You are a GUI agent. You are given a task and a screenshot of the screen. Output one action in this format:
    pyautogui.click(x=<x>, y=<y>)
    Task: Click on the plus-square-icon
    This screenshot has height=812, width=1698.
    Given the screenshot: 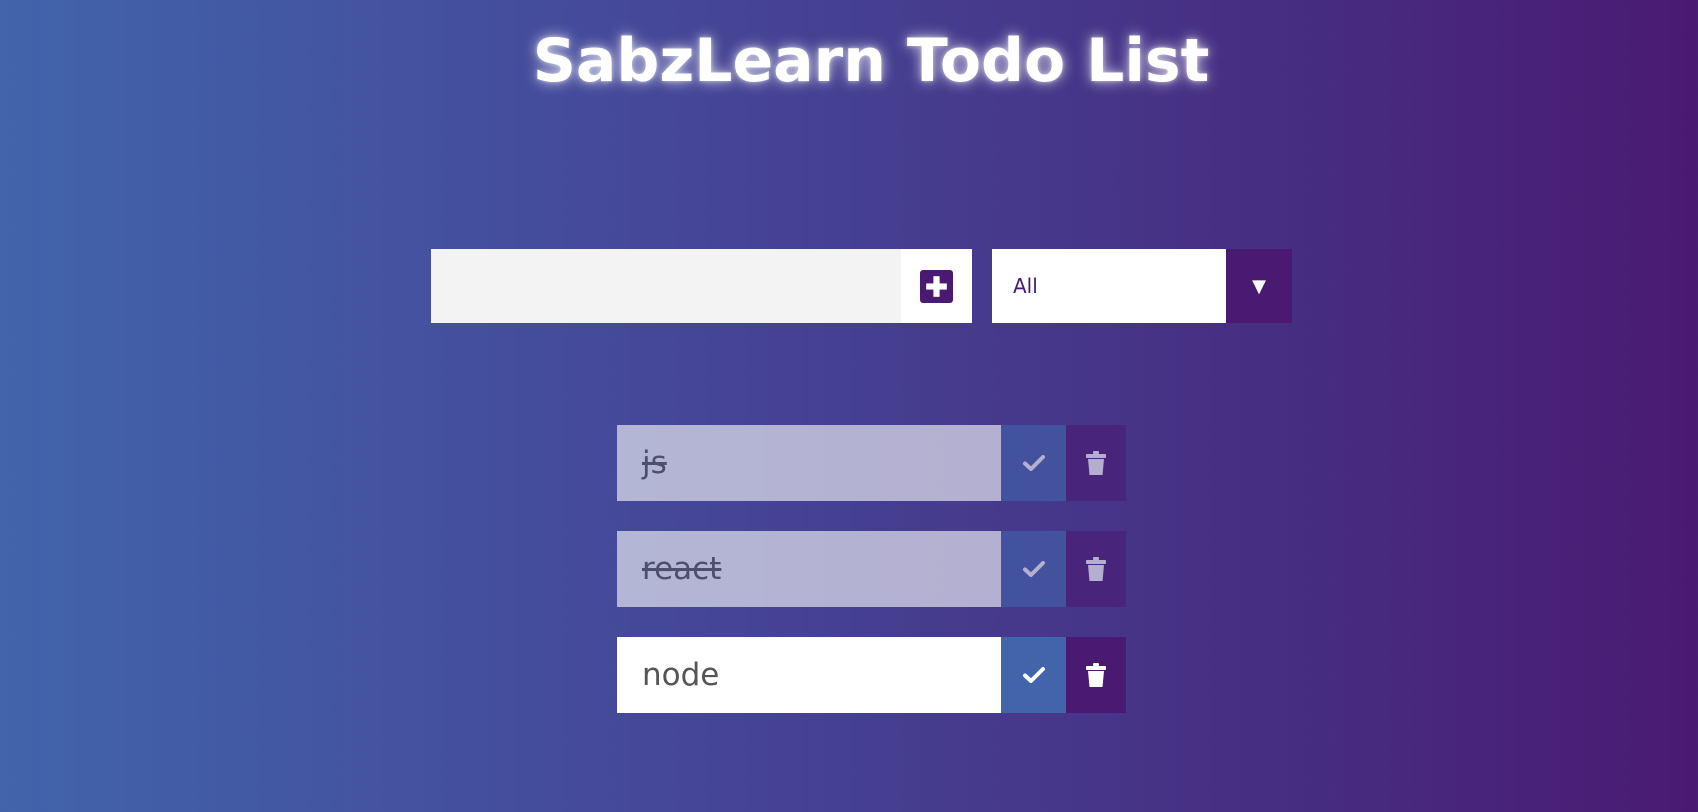 What is the action you would take?
    pyautogui.click(x=936, y=286)
    